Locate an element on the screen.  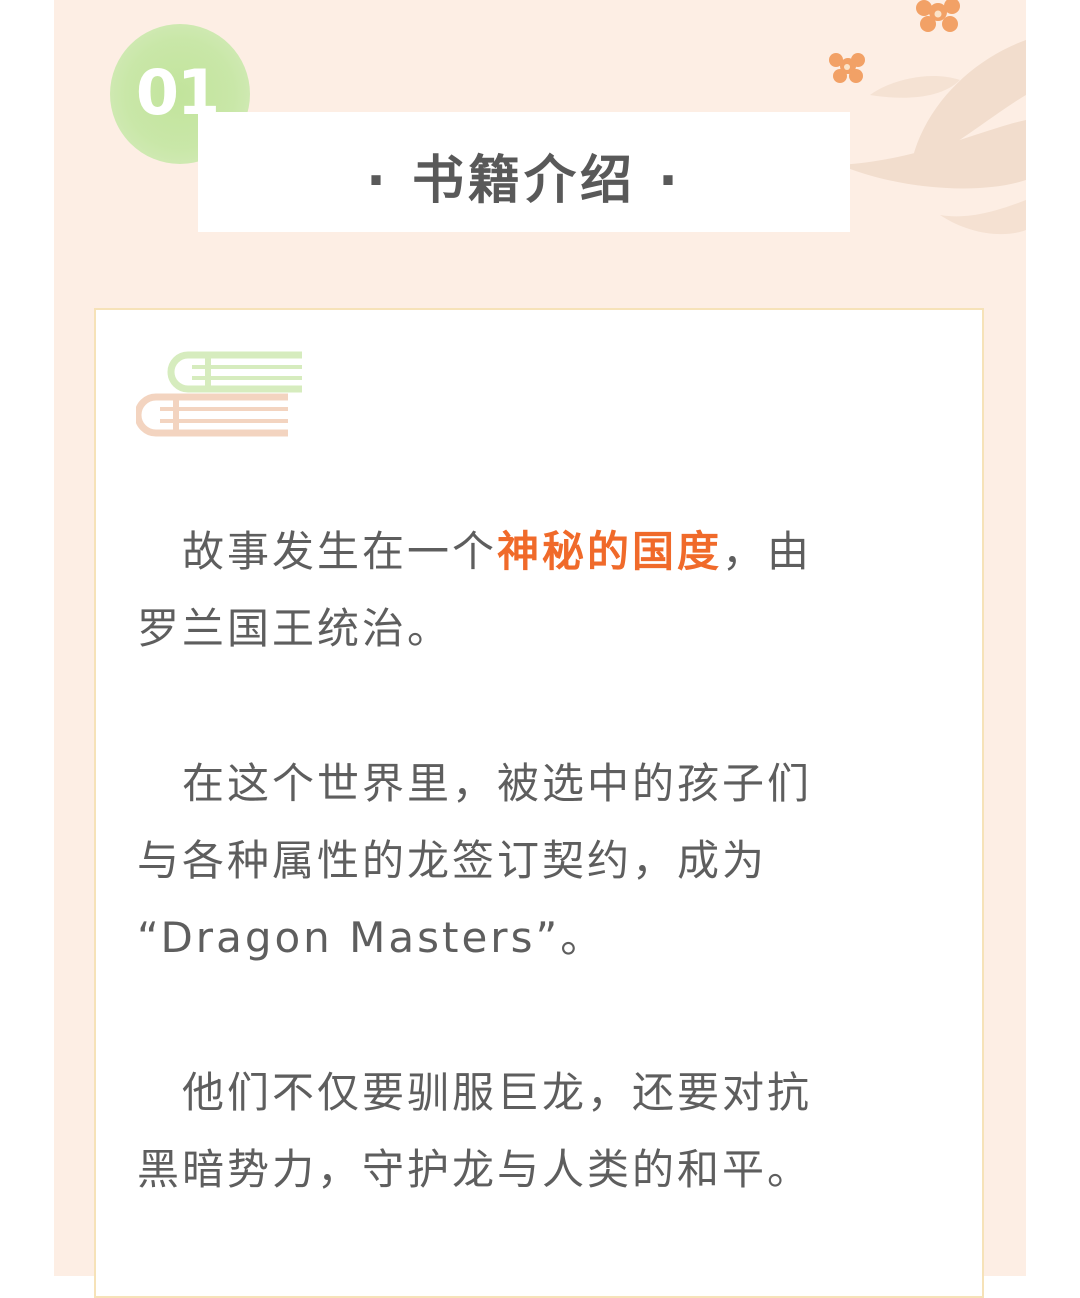
paragraph-line: 他们不仅要驯服巨龙，还要对抗 is located at coordinates (475, 1092).